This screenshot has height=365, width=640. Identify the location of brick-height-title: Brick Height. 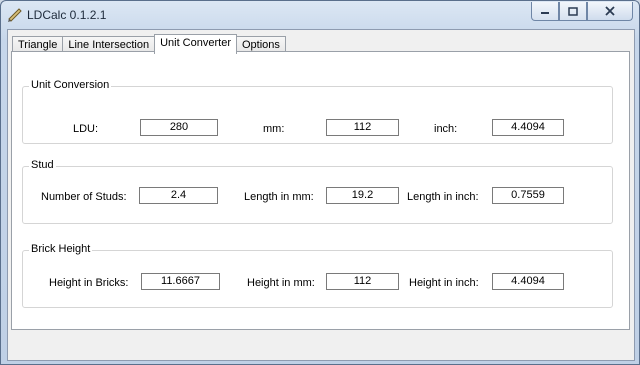
(61, 249).